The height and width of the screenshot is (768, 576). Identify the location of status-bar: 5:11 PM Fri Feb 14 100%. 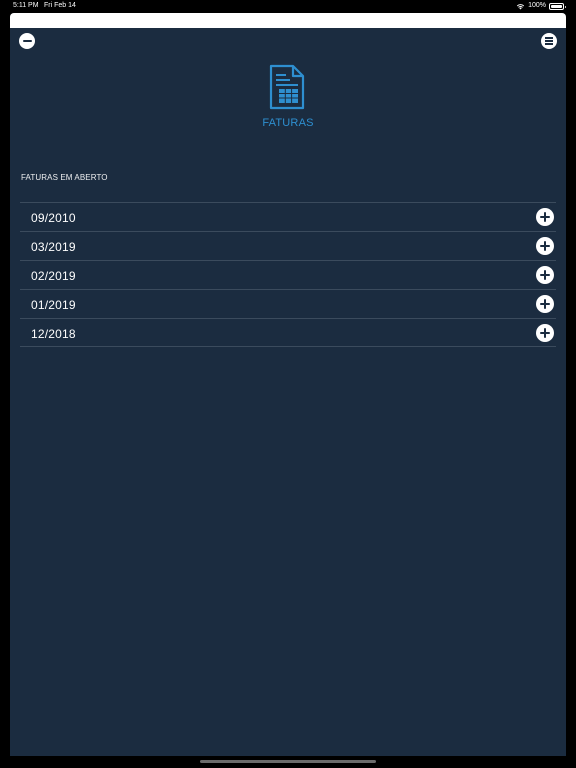
(288, 6).